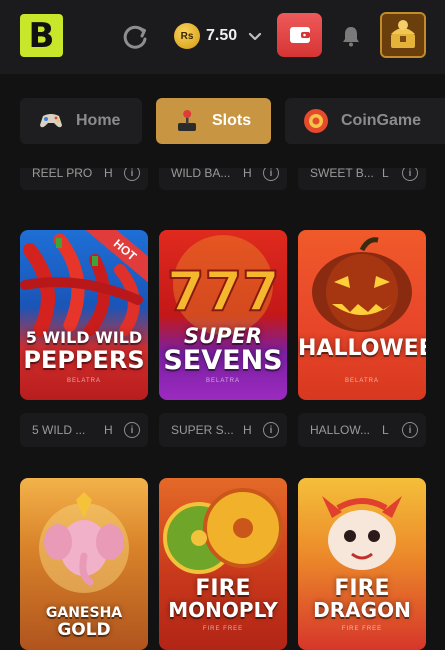 The width and height of the screenshot is (445, 650). What do you see at coordinates (98, 120) in the screenshot?
I see `tab-home-label: Home` at bounding box center [98, 120].